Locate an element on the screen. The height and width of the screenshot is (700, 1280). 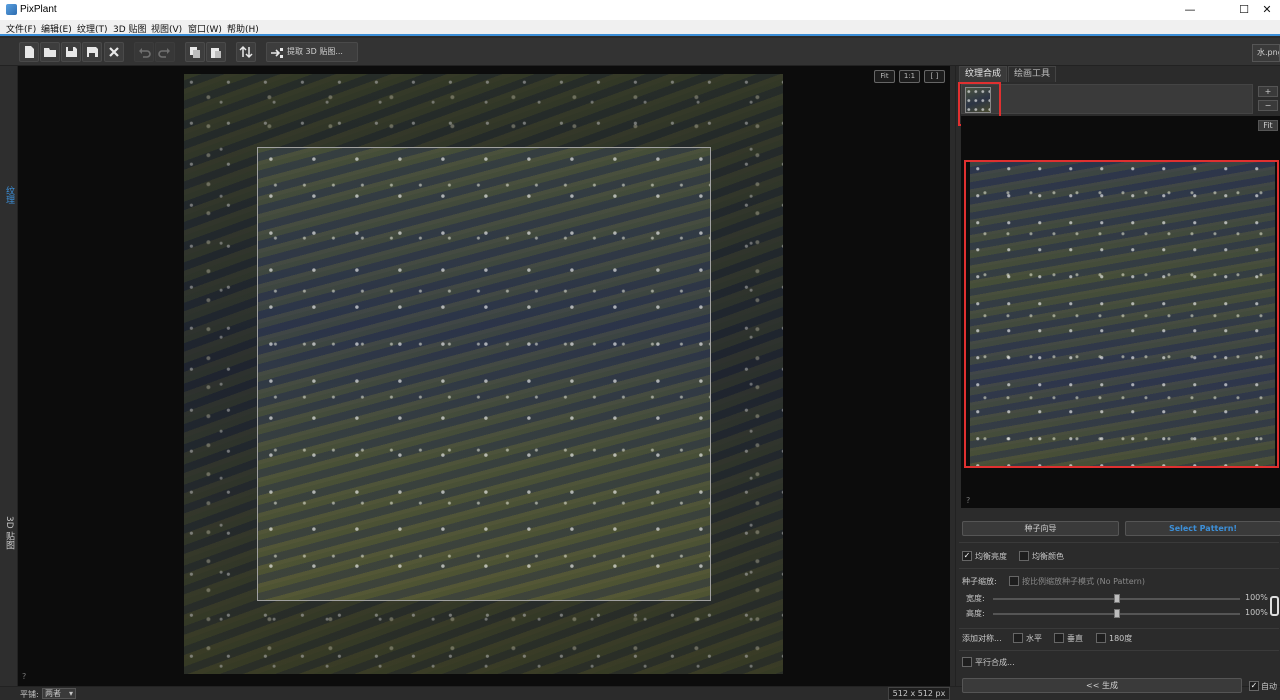
close-icon is located at coordinates (114, 52).